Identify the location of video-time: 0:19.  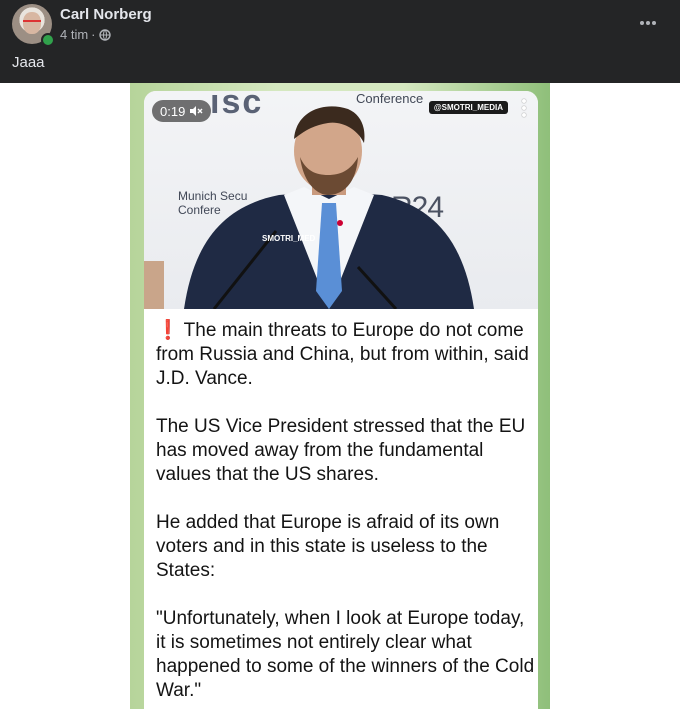
(173, 111).